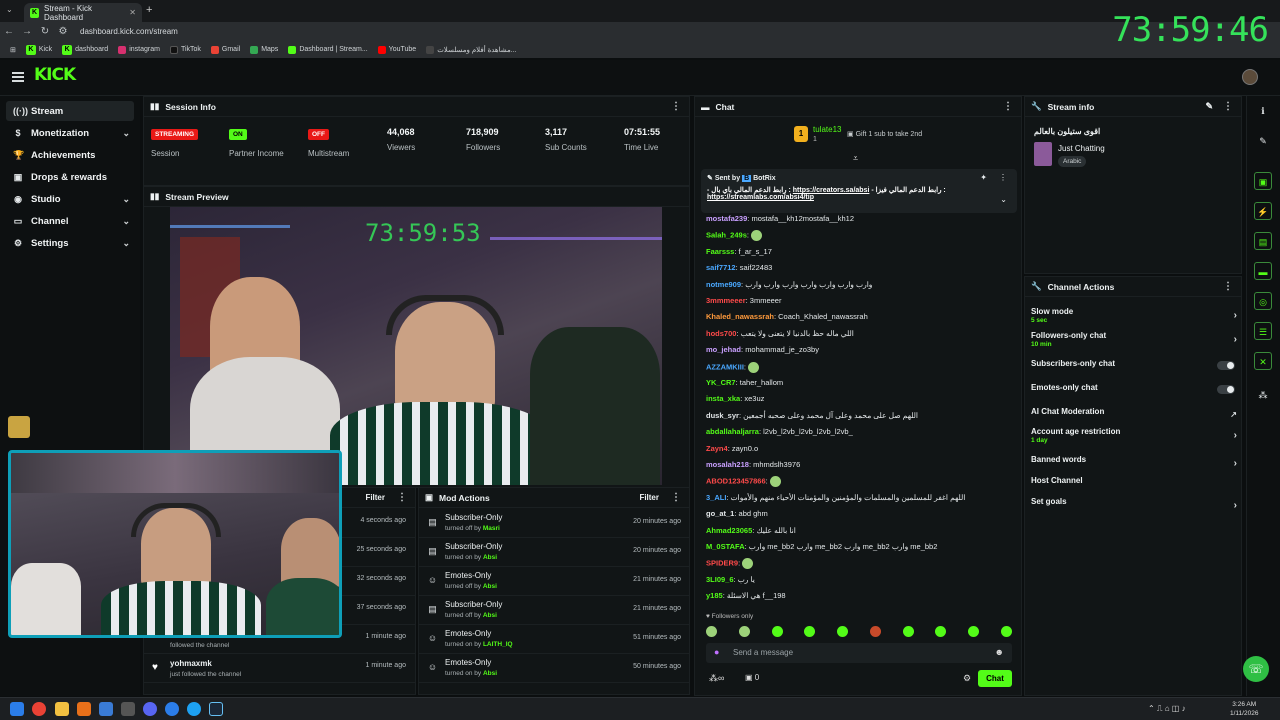 This screenshot has width=1280, height=720. Describe the element at coordinates (225, 49) in the screenshot. I see `bookmark-gmail: Gmail` at that location.